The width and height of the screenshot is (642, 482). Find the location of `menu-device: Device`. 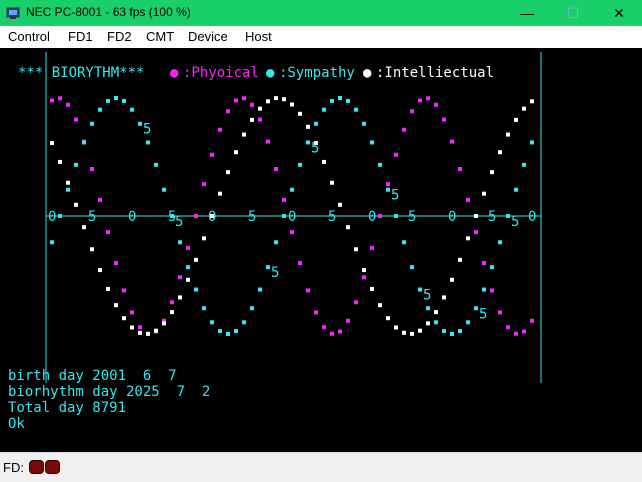

menu-device: Device is located at coordinates (208, 36).